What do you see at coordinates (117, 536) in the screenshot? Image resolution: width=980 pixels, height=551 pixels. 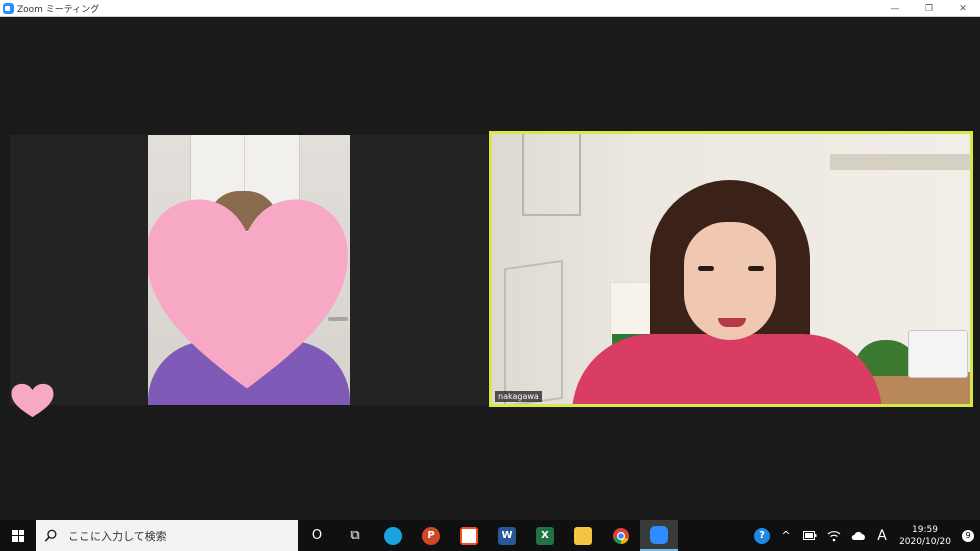 I see `search-placeholder: ここに入力して検索` at bounding box center [117, 536].